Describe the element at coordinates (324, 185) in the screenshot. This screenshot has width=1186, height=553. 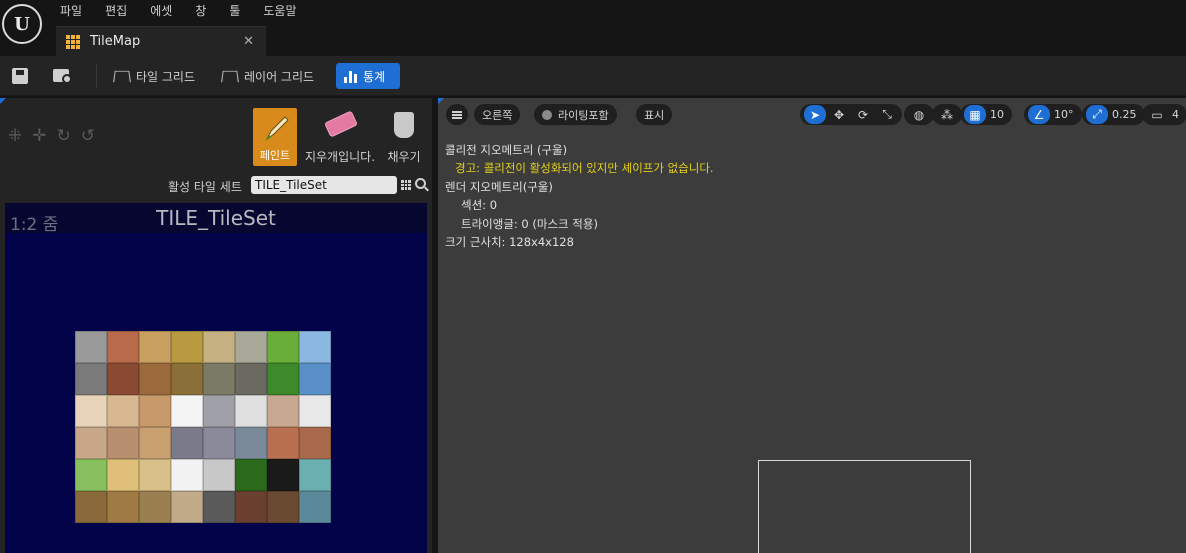
I see `active-tileset-field: TILE_TileSet` at that location.